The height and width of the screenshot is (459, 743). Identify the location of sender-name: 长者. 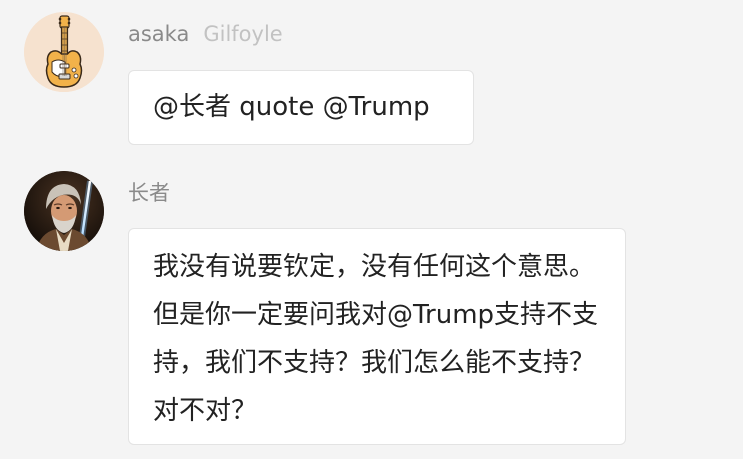
(149, 193).